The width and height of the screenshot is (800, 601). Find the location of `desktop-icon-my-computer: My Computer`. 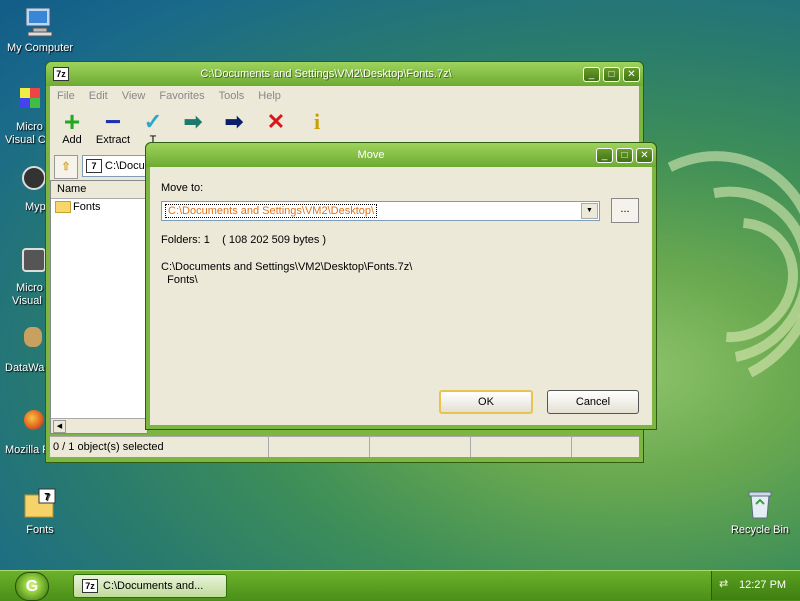

desktop-icon-my-computer: My Computer is located at coordinates (40, 29).